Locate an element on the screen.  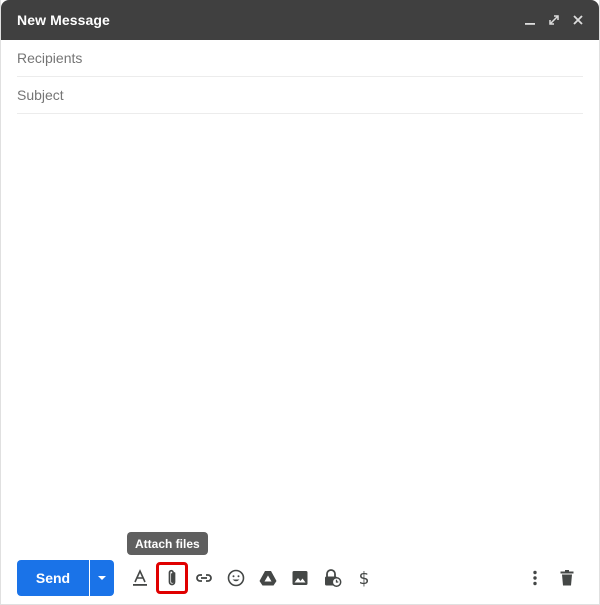
compose-toolbar: Send $ is located at coordinates (300, 578).